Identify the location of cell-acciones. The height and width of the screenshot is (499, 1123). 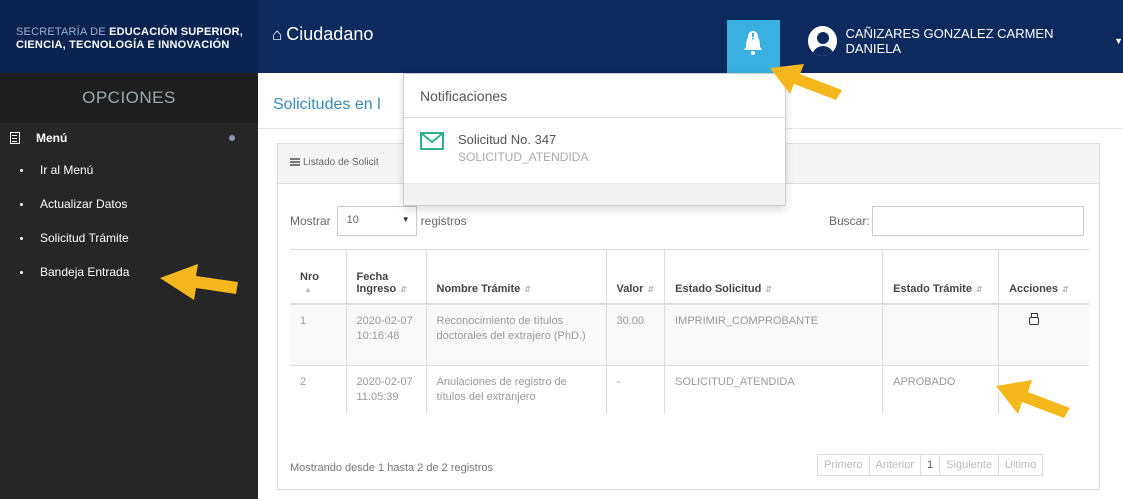
(1043, 334).